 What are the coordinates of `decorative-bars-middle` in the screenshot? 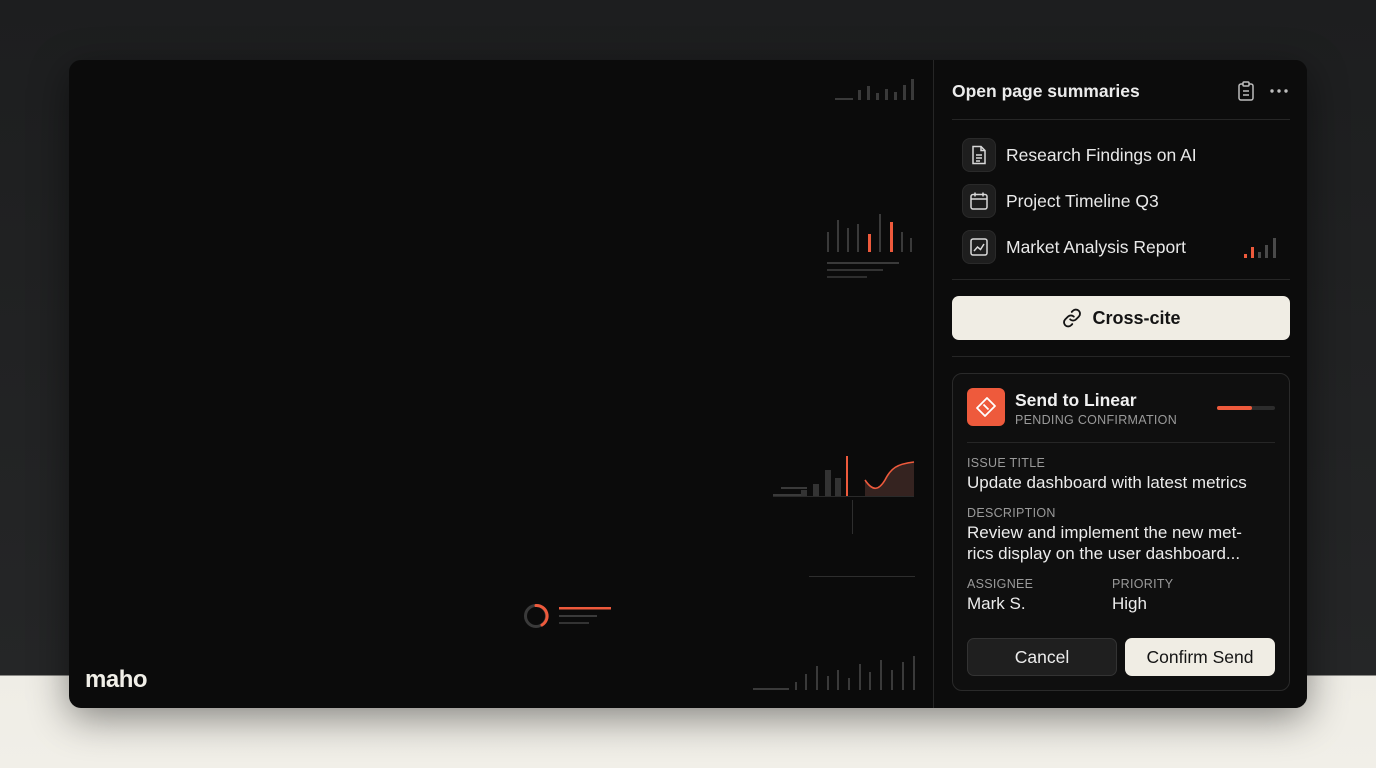 It's located at (869, 246).